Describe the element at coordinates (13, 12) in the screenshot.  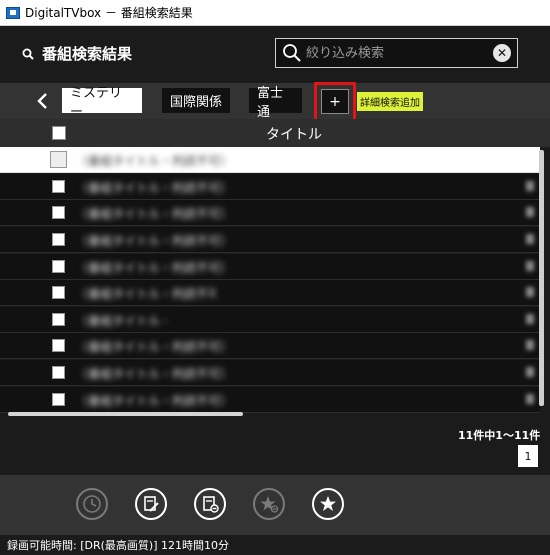
I see `app-icon` at that location.